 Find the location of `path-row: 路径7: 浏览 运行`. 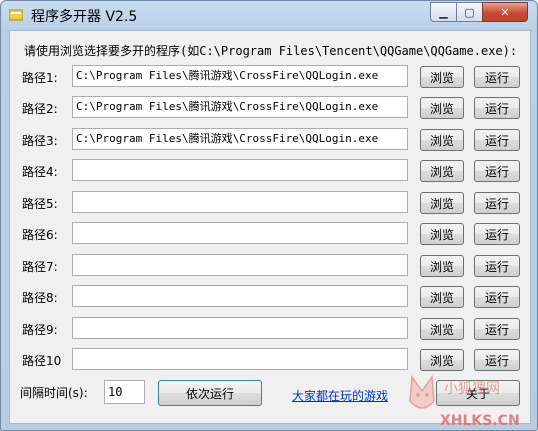

path-row: 路径7: 浏览 运行 is located at coordinates (270, 266).